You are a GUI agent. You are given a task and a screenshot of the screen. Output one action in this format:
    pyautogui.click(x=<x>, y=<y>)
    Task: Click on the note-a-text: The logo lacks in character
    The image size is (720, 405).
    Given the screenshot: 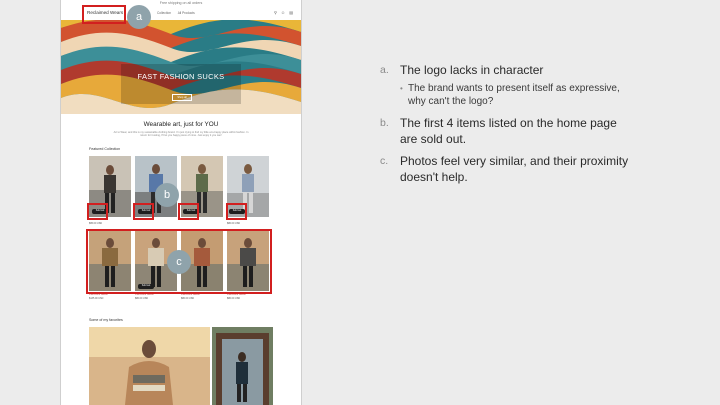 What is the action you would take?
    pyautogui.click(x=472, y=70)
    